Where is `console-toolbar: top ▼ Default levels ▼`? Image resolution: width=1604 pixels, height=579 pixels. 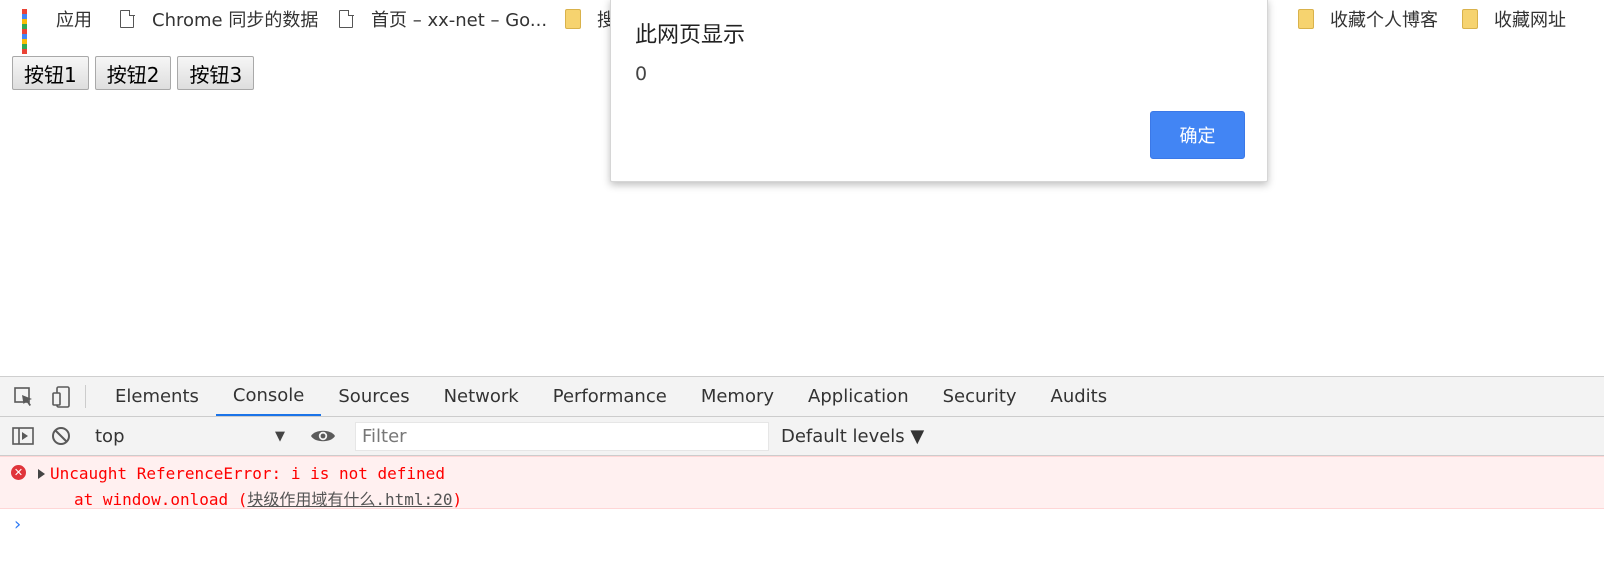 console-toolbar: top ▼ Default levels ▼ is located at coordinates (802, 436).